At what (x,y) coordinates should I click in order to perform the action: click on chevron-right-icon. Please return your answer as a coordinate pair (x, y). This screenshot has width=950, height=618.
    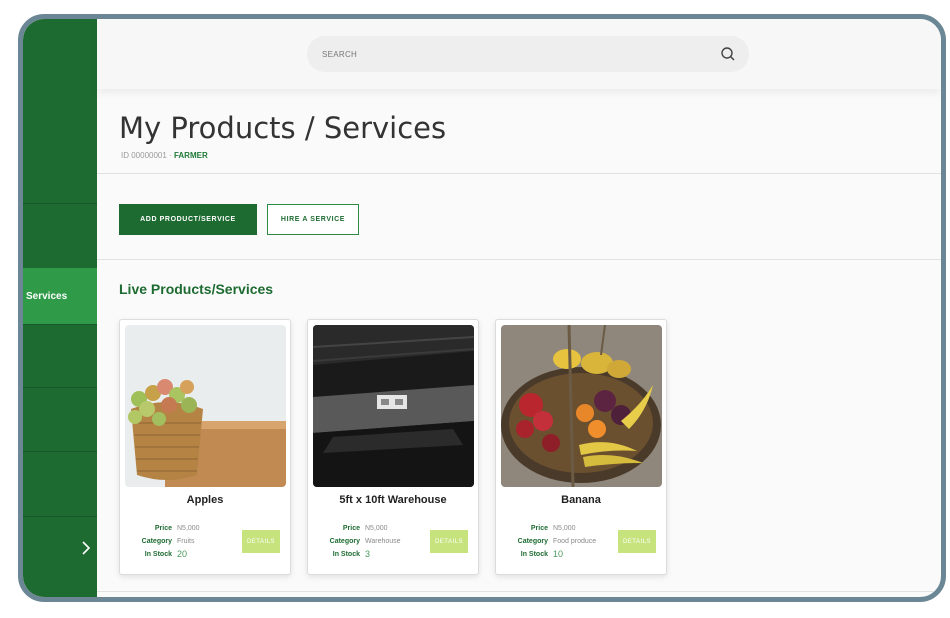
    Looking at the image, I should click on (86, 548).